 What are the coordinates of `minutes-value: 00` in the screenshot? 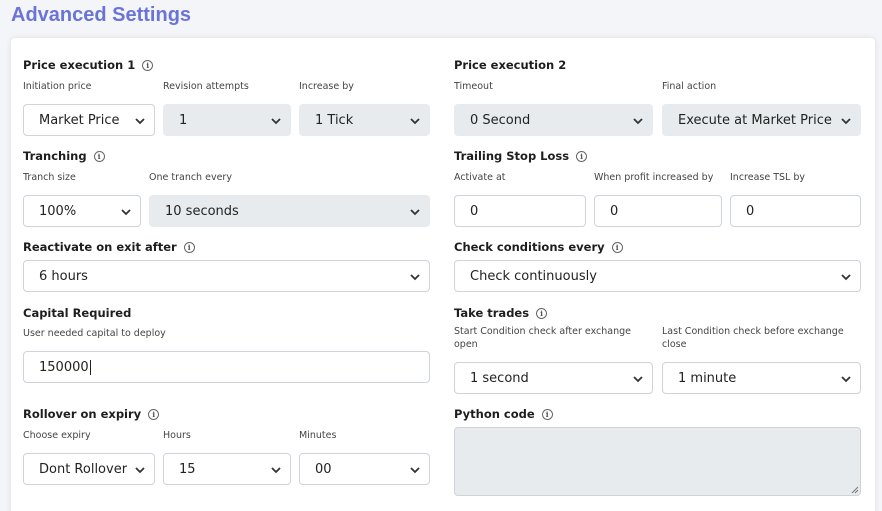 It's located at (323, 469).